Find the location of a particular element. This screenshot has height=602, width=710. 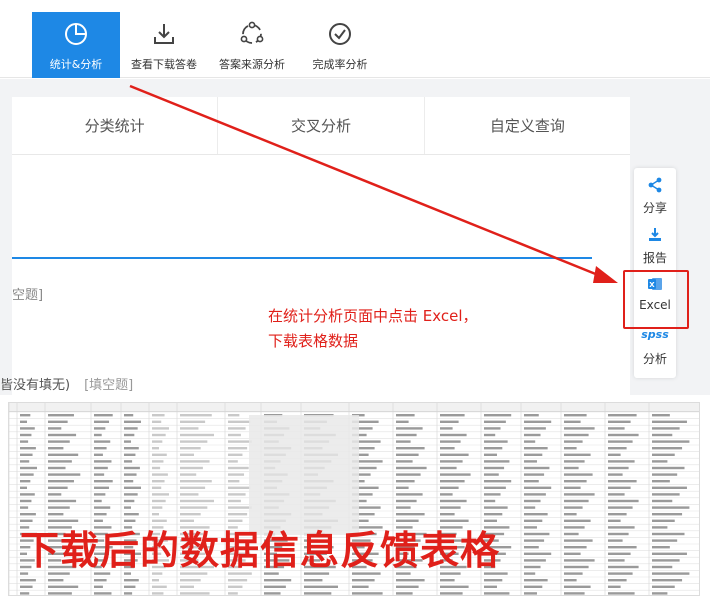

caption-overlay: 下载后的数据信息反馈表格 is located at coordinates (260, 551).